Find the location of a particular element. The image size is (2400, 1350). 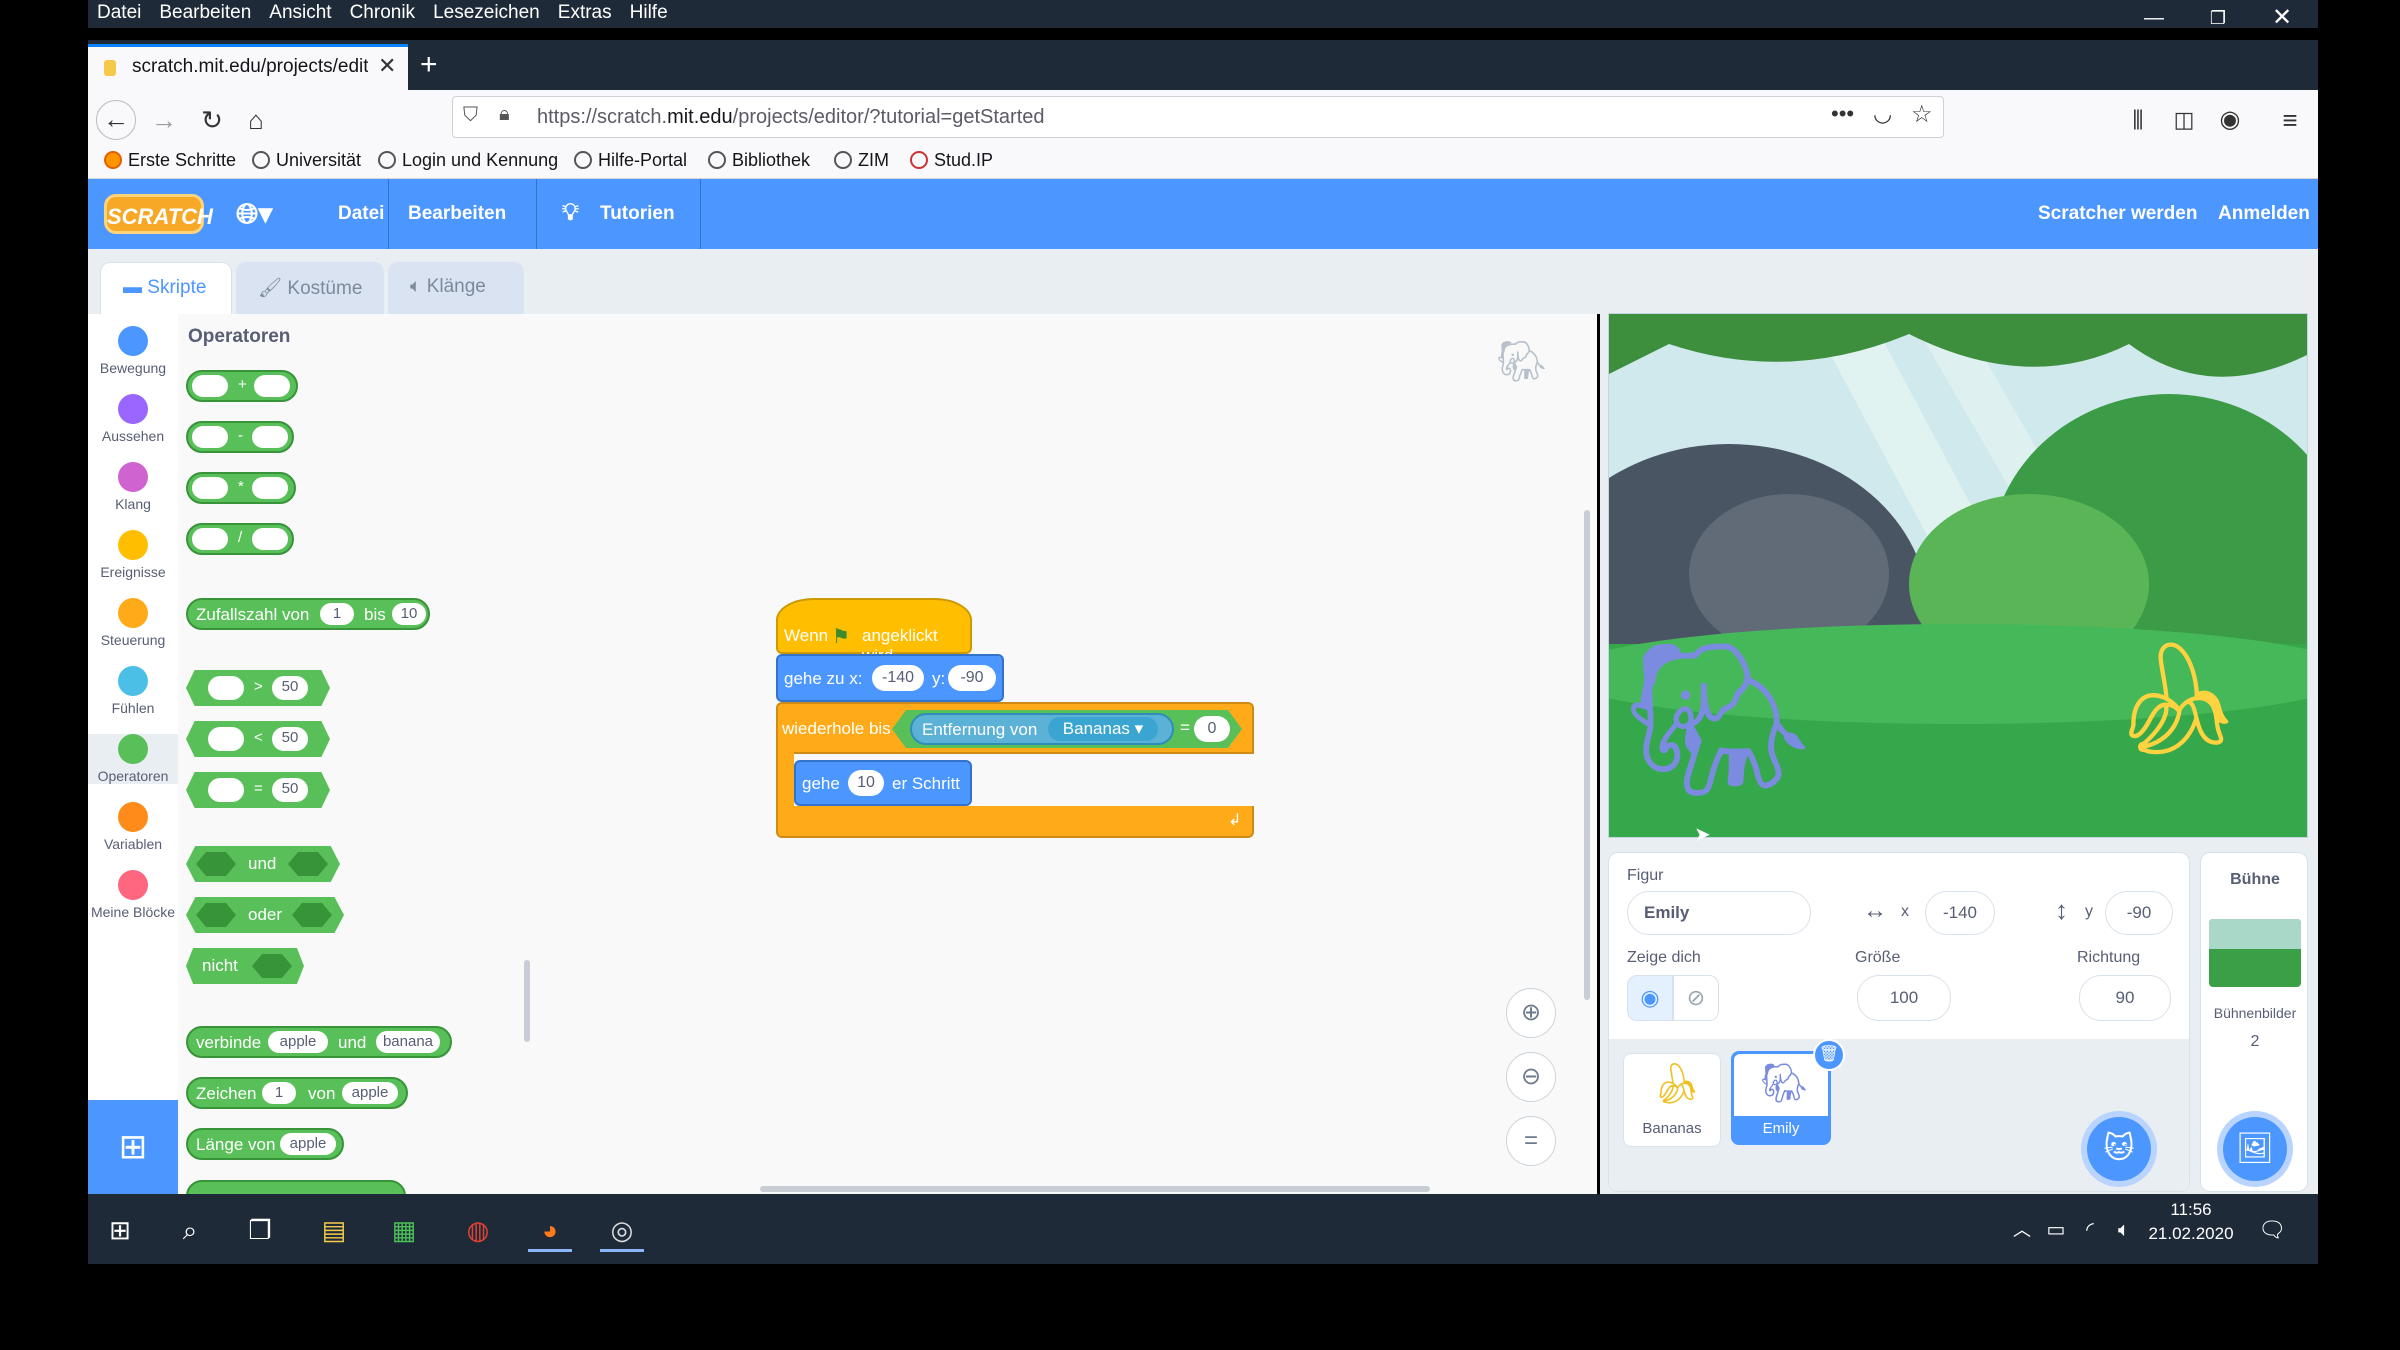

scripts-v-scrollbar is located at coordinates (1587, 755).